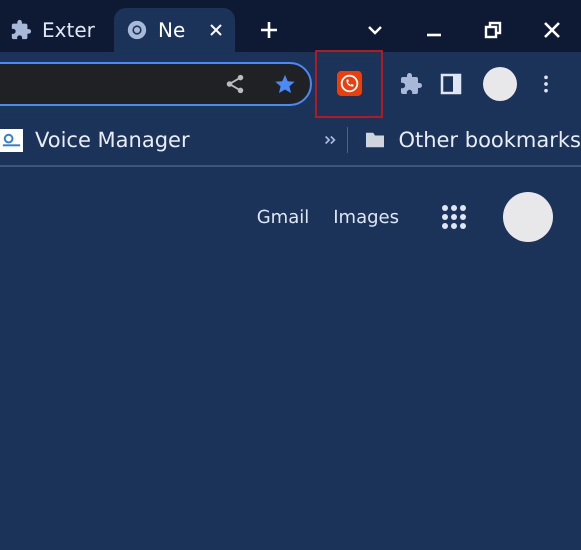  I want to click on apps-grid-icon, so click(454, 217).